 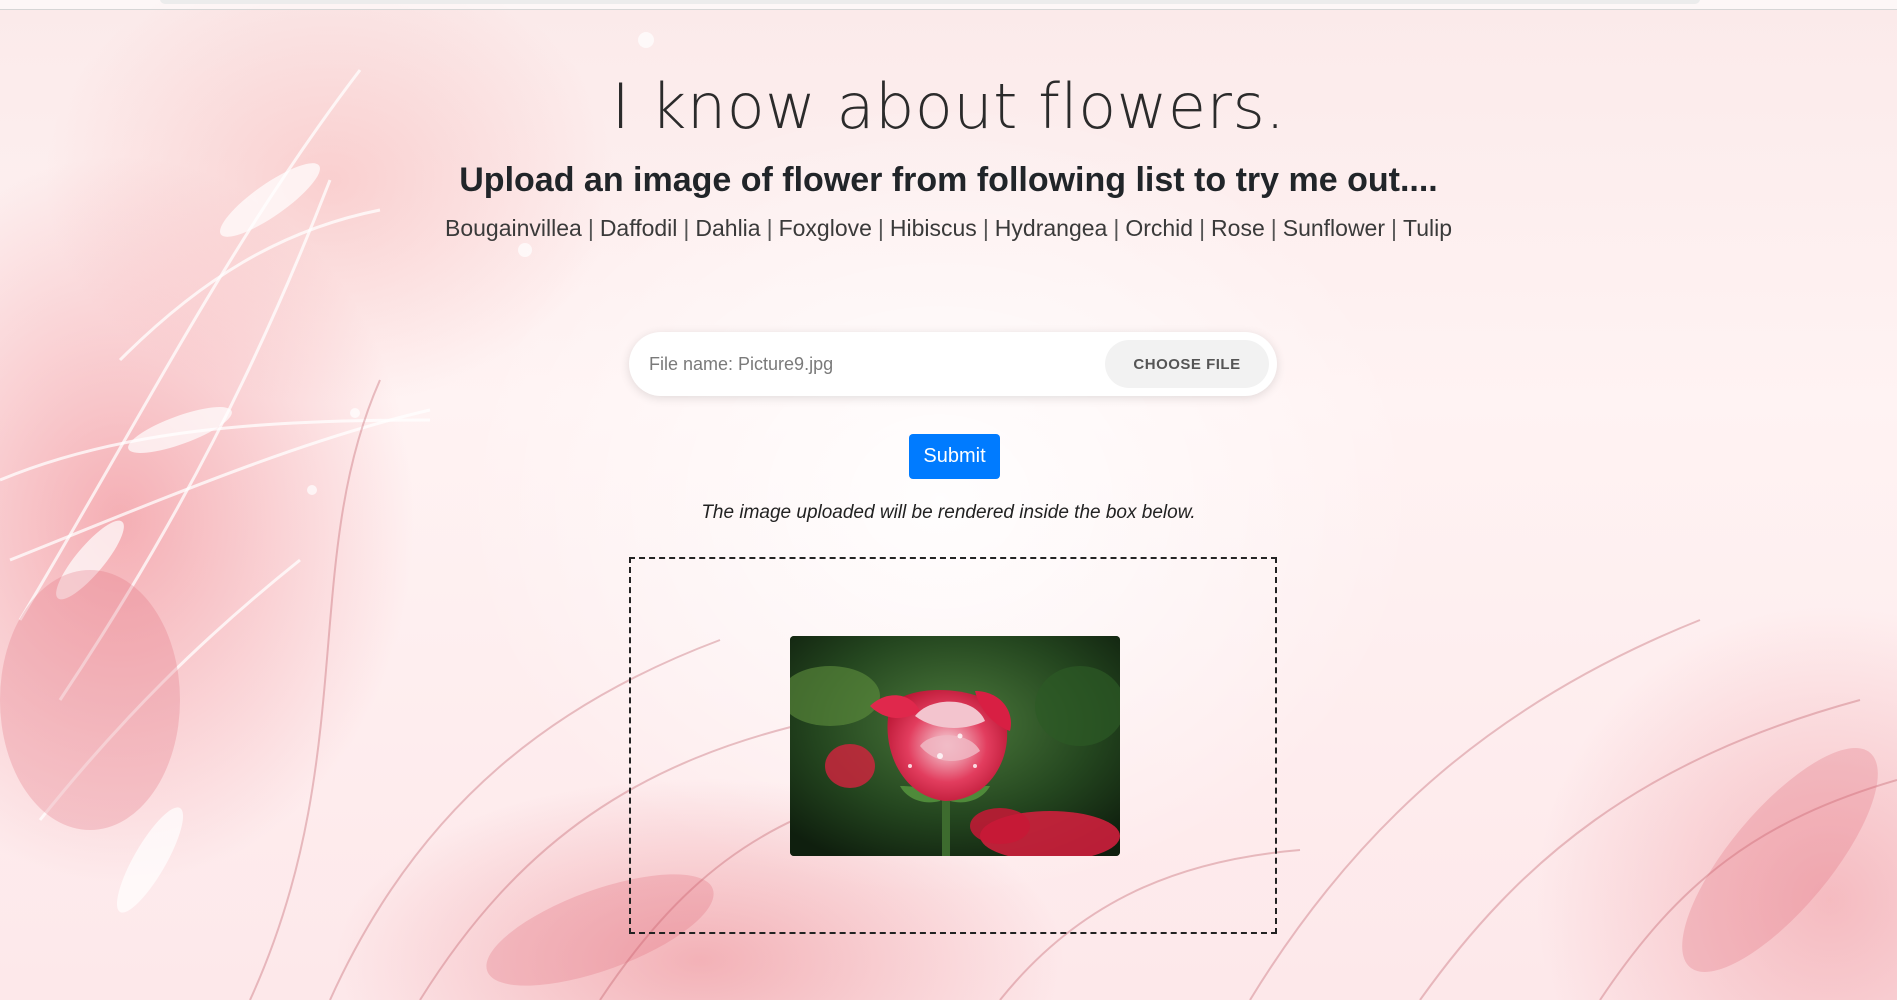 I want to click on uploaded-image, so click(x=955, y=746).